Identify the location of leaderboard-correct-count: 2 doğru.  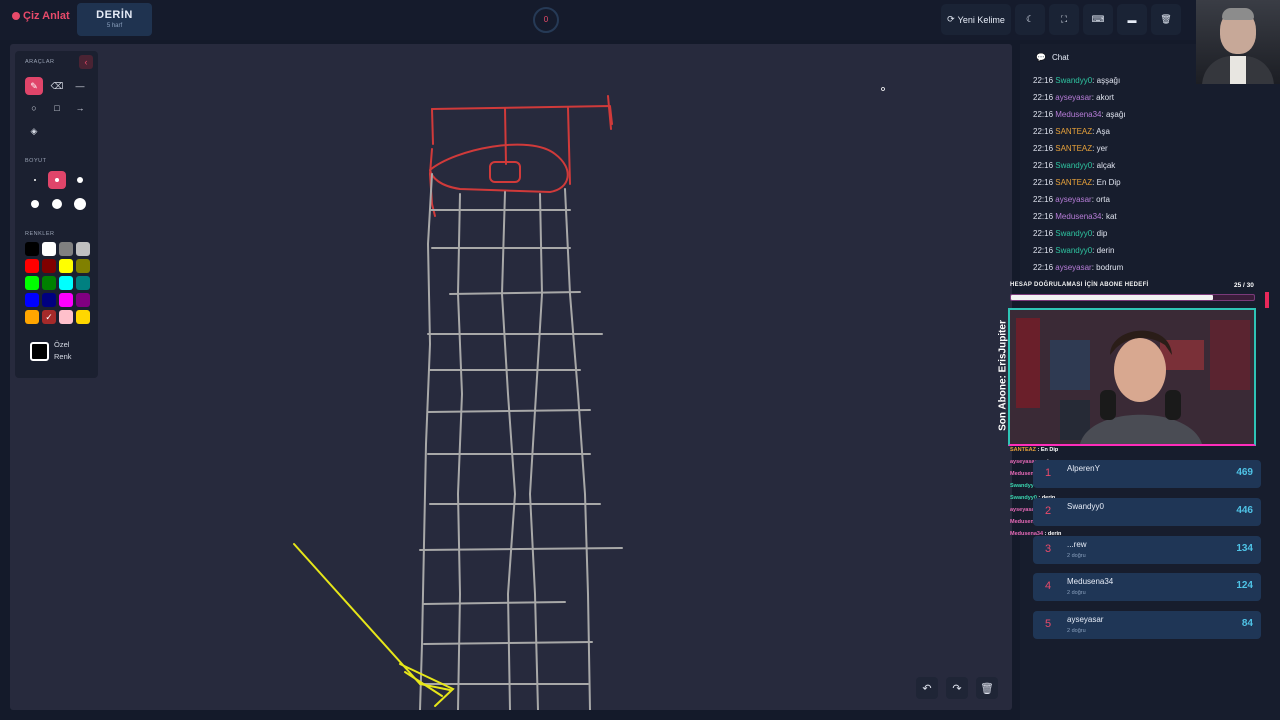
(1076, 556).